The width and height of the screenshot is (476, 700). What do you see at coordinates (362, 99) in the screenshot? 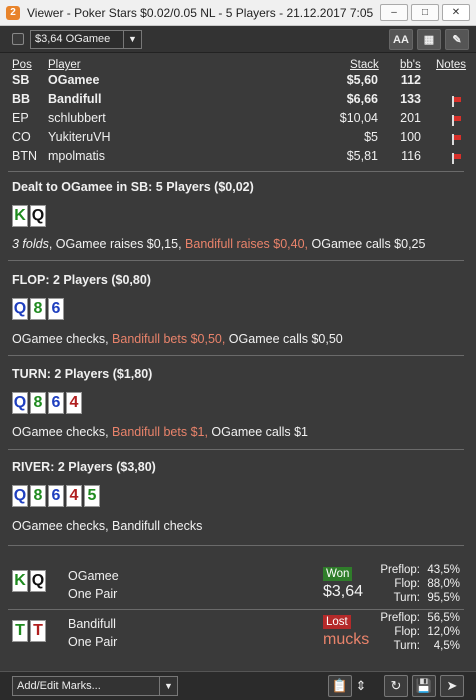
I see `row-stack: $6,66` at bounding box center [362, 99].